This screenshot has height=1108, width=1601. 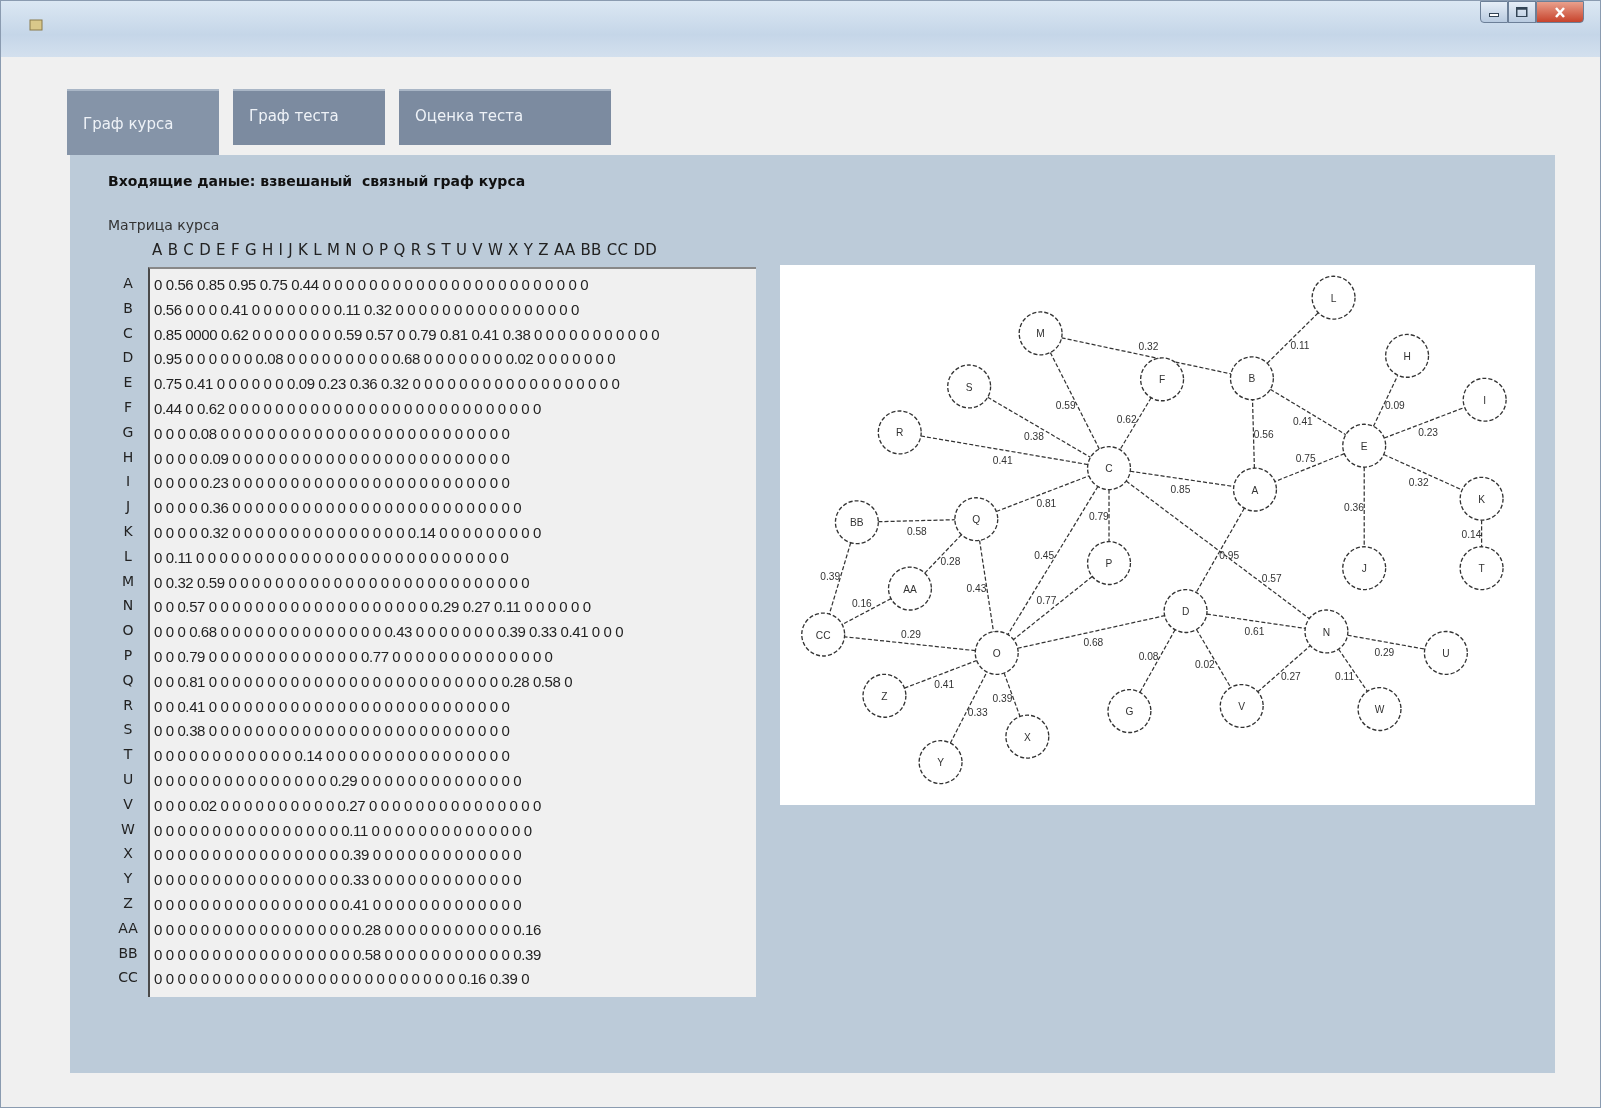 What do you see at coordinates (1034, 437) in the screenshot?
I see `edge-weight: 0.38` at bounding box center [1034, 437].